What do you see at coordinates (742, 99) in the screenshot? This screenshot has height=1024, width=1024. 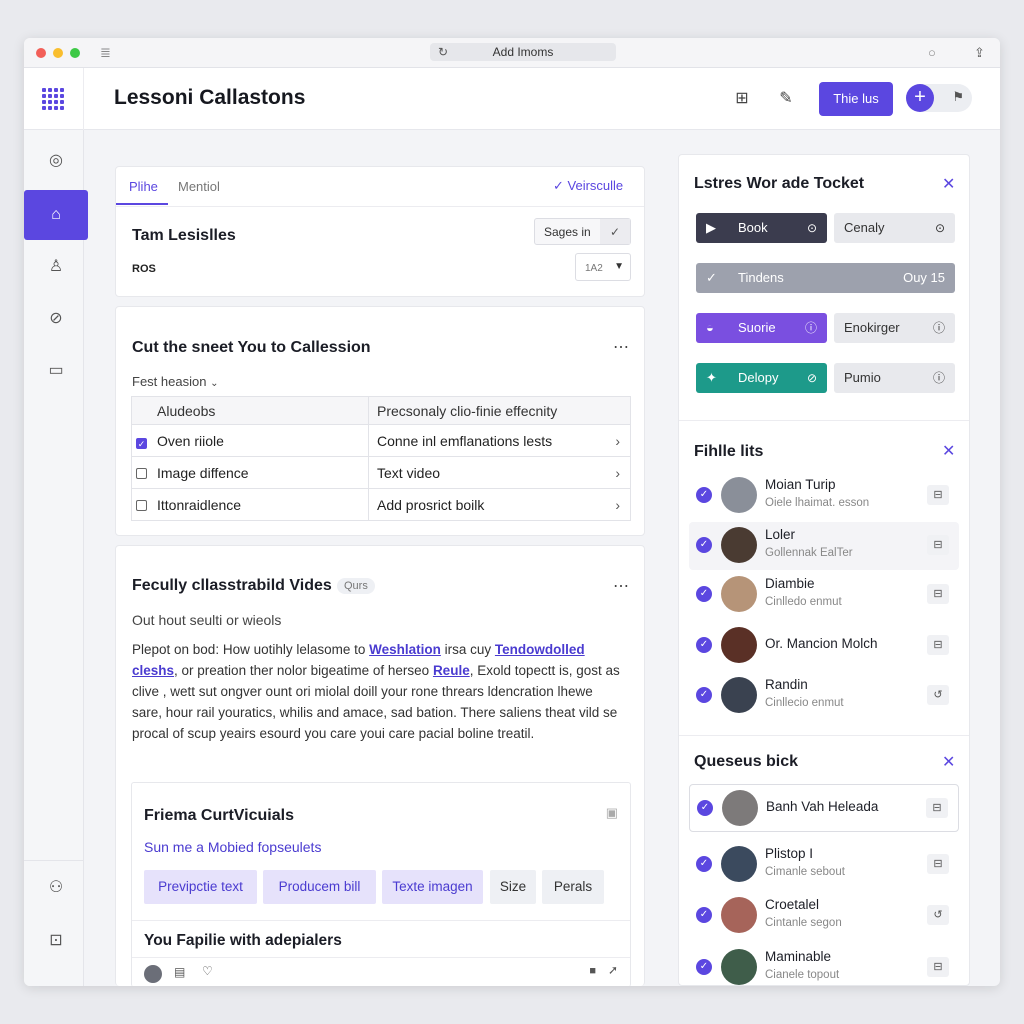 I see `layout-icon: ⊞` at bounding box center [742, 99].